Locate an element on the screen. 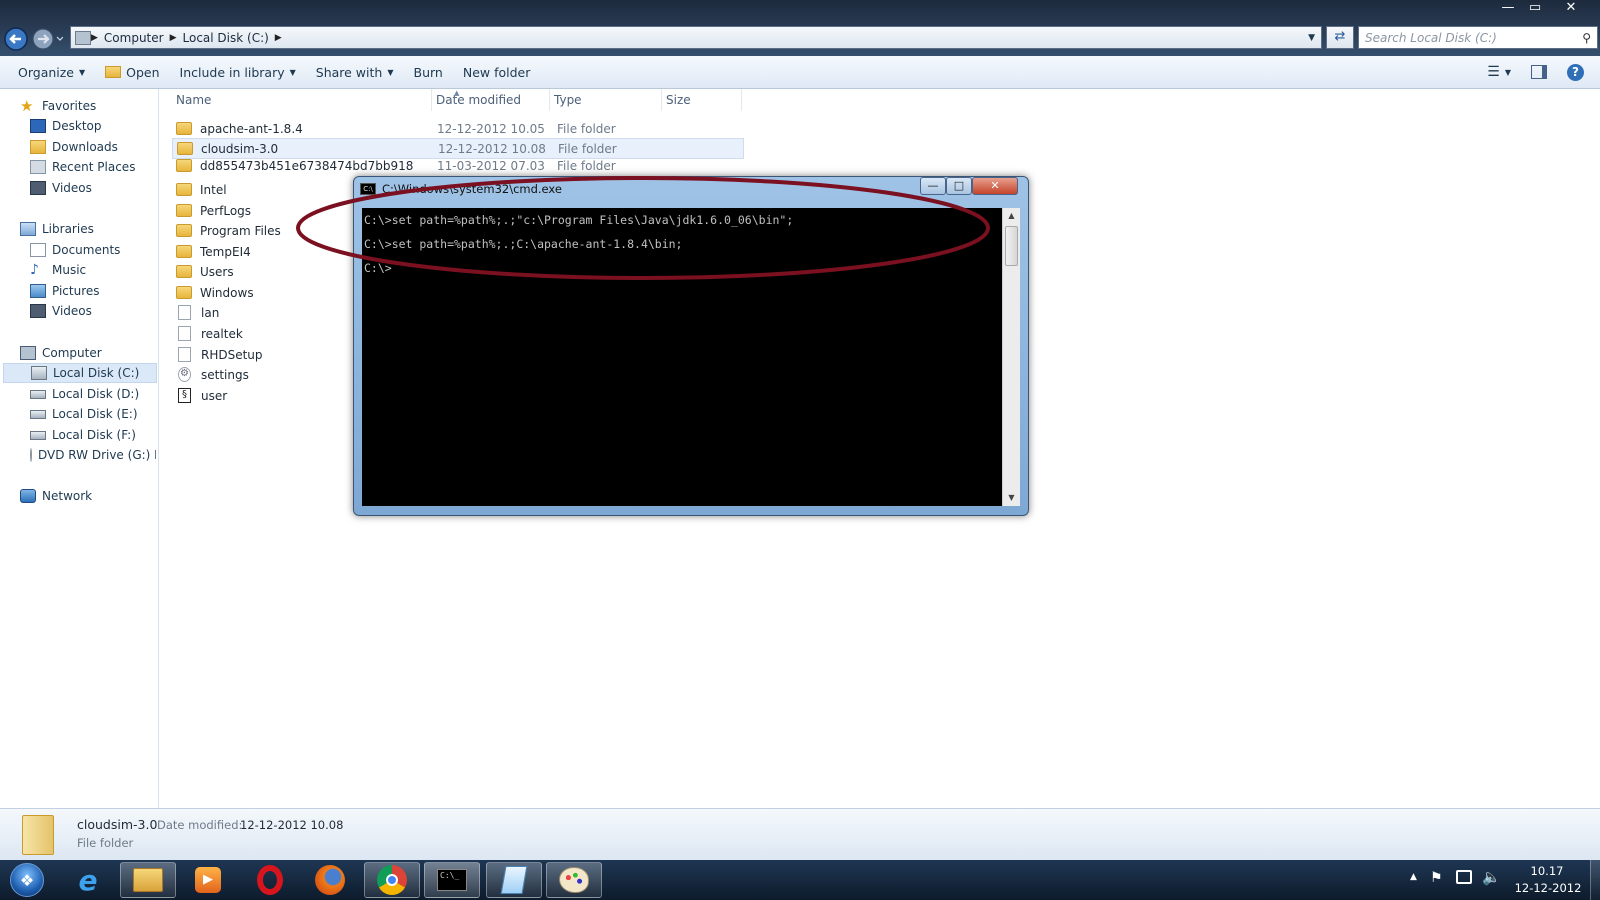 The width and height of the screenshot is (1600, 900). chevron-down-icon: ▼ is located at coordinates (82, 72).